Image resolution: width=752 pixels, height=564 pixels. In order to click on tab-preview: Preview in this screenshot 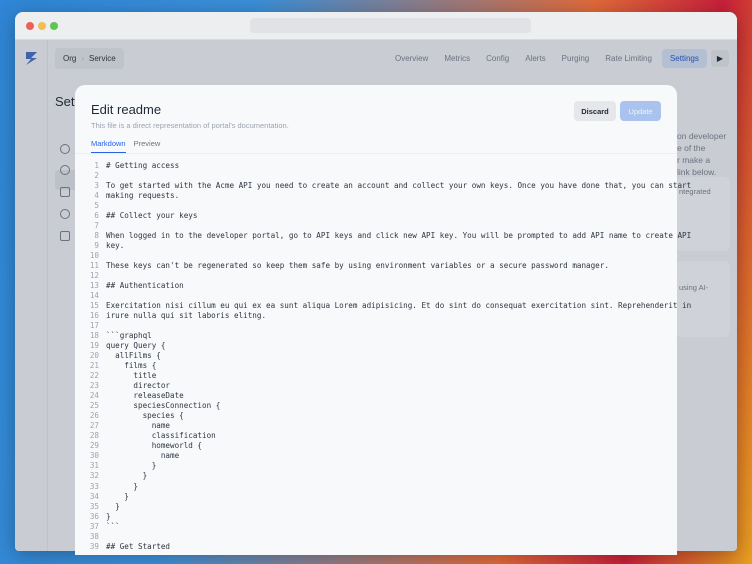, I will do `click(147, 146)`.